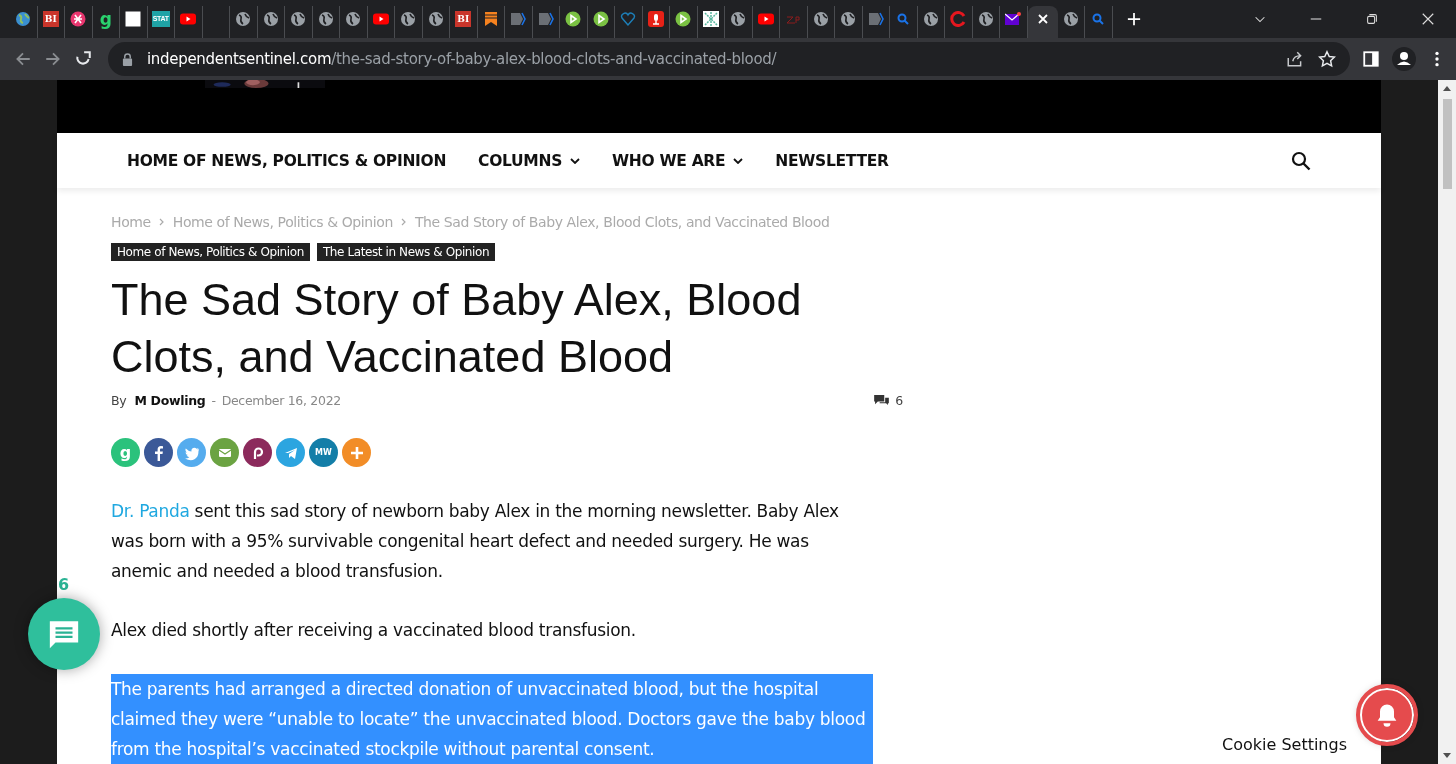  Describe the element at coordinates (628, 19) in the screenshot. I see `heart-icon` at that location.